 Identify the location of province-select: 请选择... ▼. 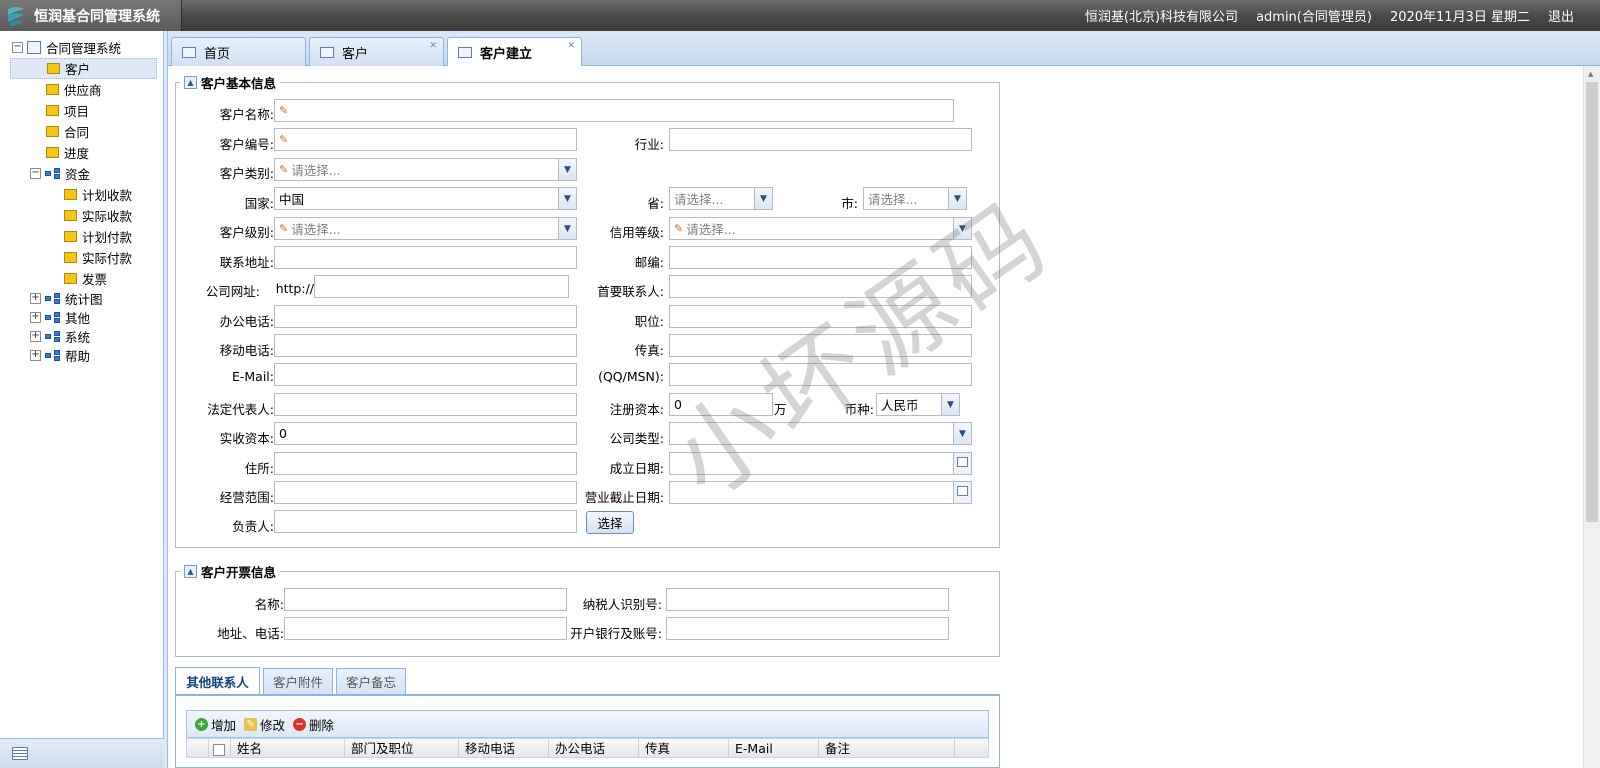
(721, 198).